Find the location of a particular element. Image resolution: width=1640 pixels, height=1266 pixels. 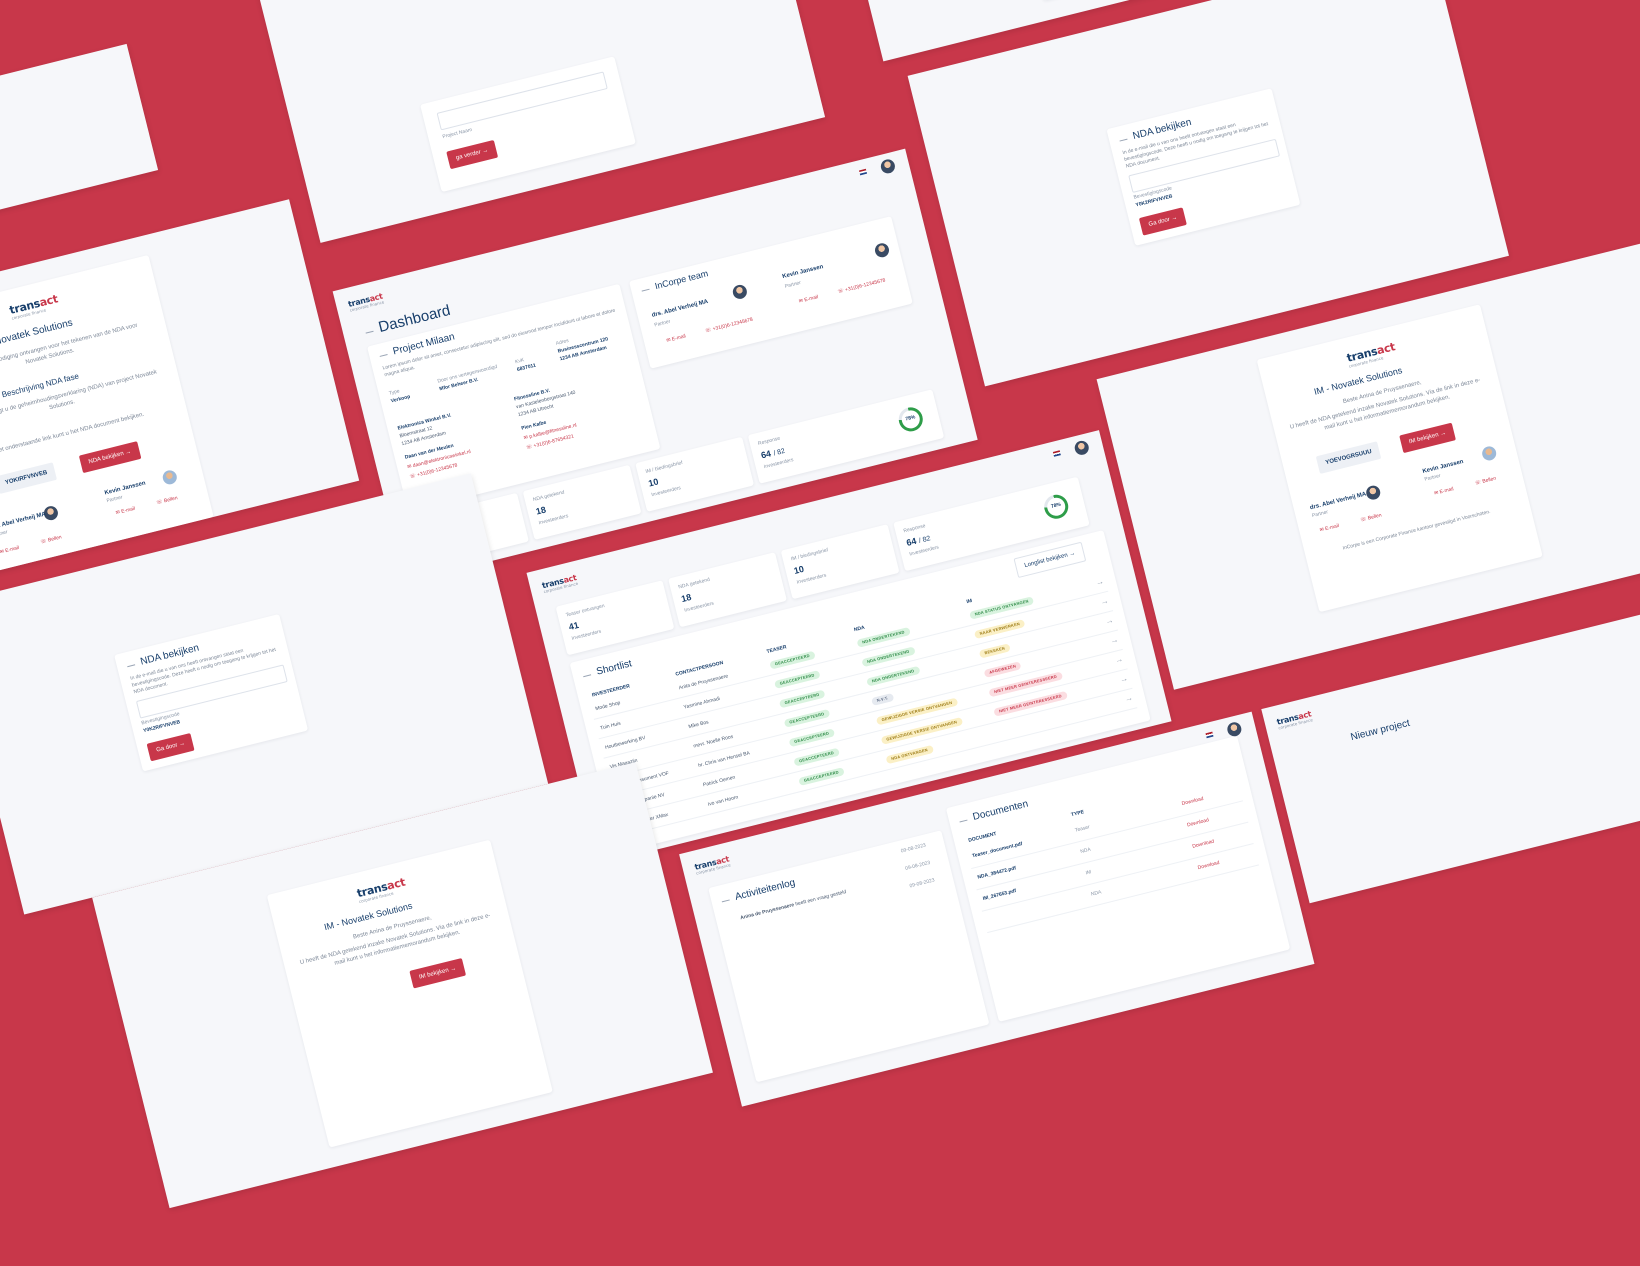

document-name: IM_267653.pdf is located at coordinates (999, 895).